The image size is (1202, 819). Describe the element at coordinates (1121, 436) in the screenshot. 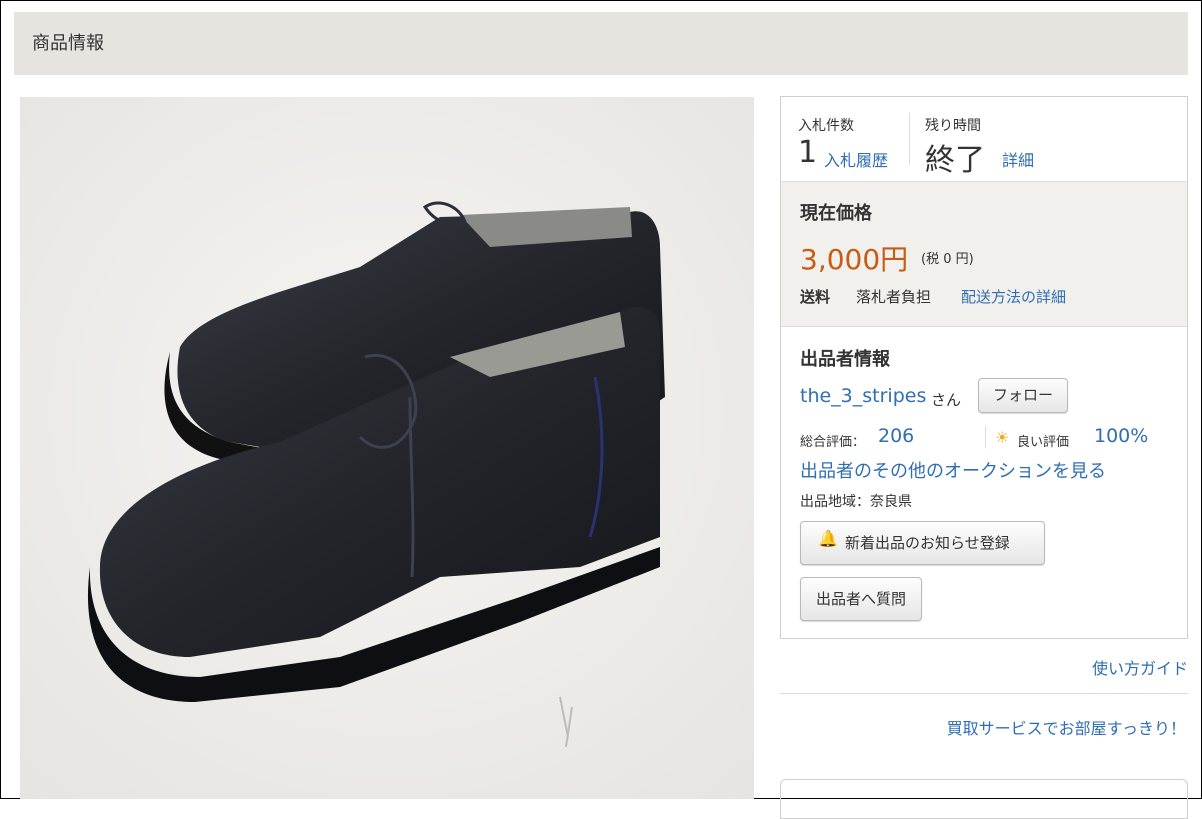

I see `good-rating-value: 100%` at that location.